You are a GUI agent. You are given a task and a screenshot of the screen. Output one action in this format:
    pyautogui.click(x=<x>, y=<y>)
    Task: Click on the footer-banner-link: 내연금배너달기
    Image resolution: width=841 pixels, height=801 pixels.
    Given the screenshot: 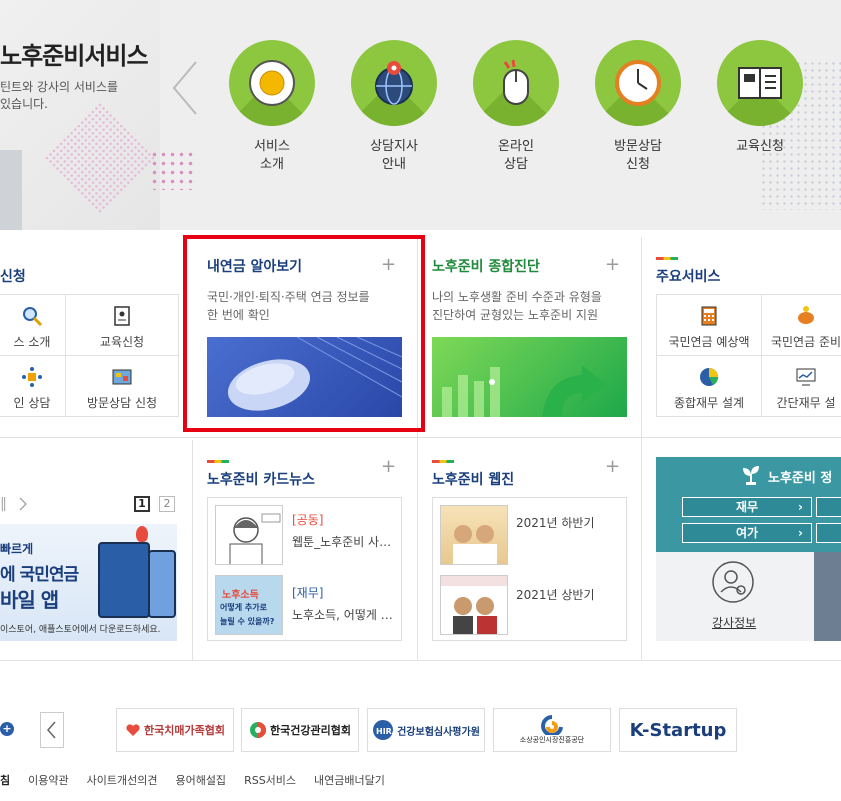 What is the action you would take?
    pyautogui.click(x=349, y=780)
    